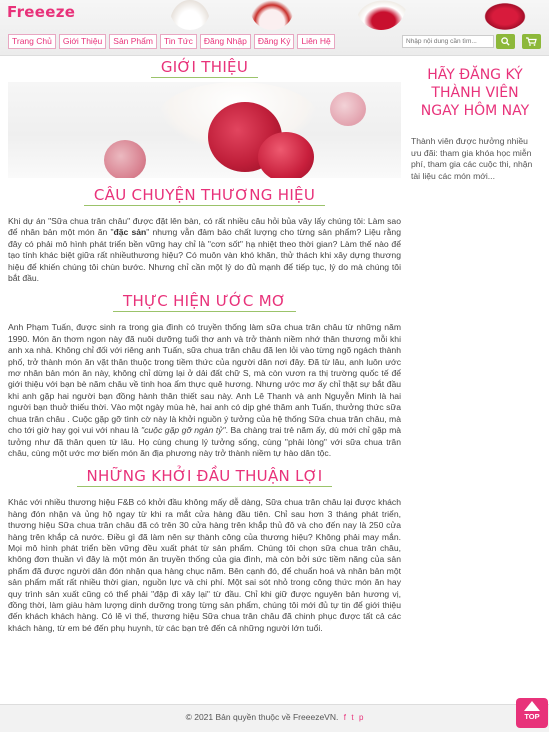 The height and width of the screenshot is (732, 549). I want to click on nav-item-about: Giới Thiệu, so click(82, 41).